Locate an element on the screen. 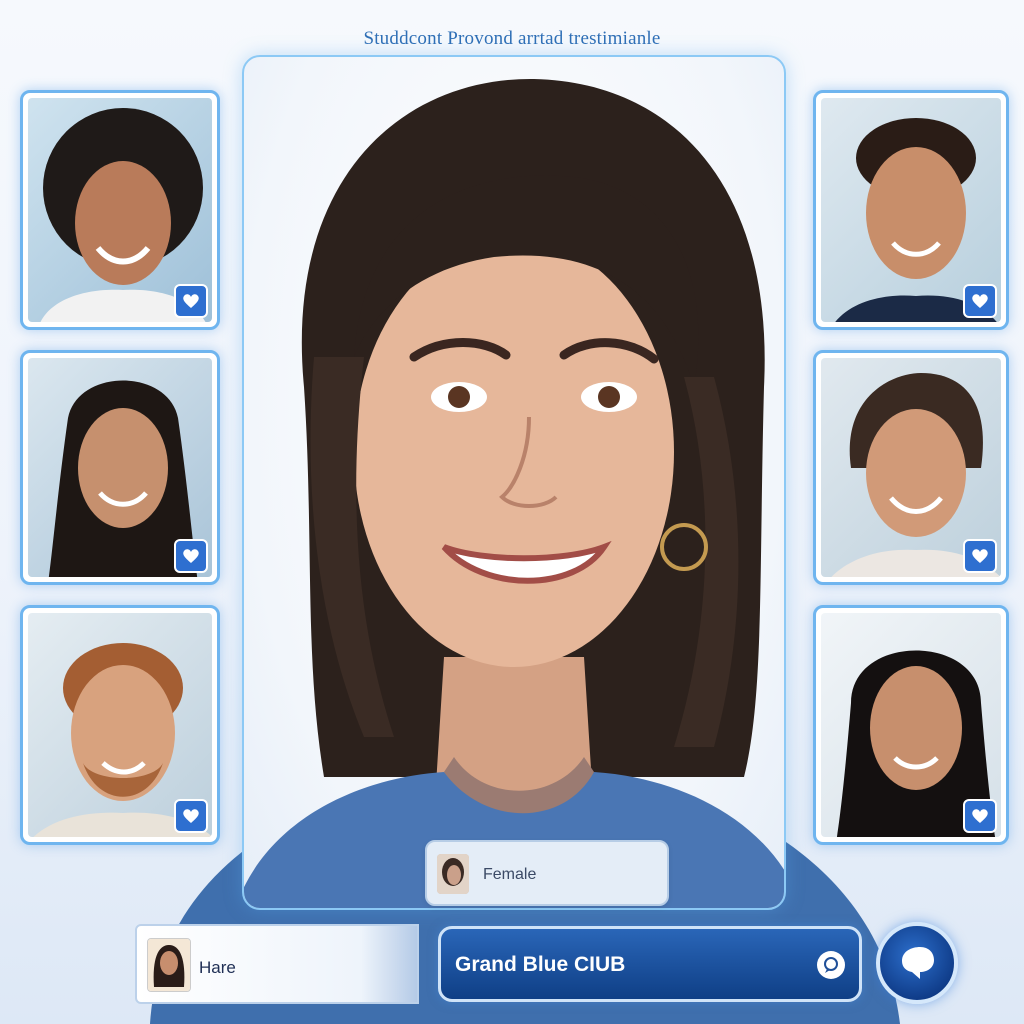 The image size is (1024, 1024). speech-bubble-icon is located at coordinates (918, 963).